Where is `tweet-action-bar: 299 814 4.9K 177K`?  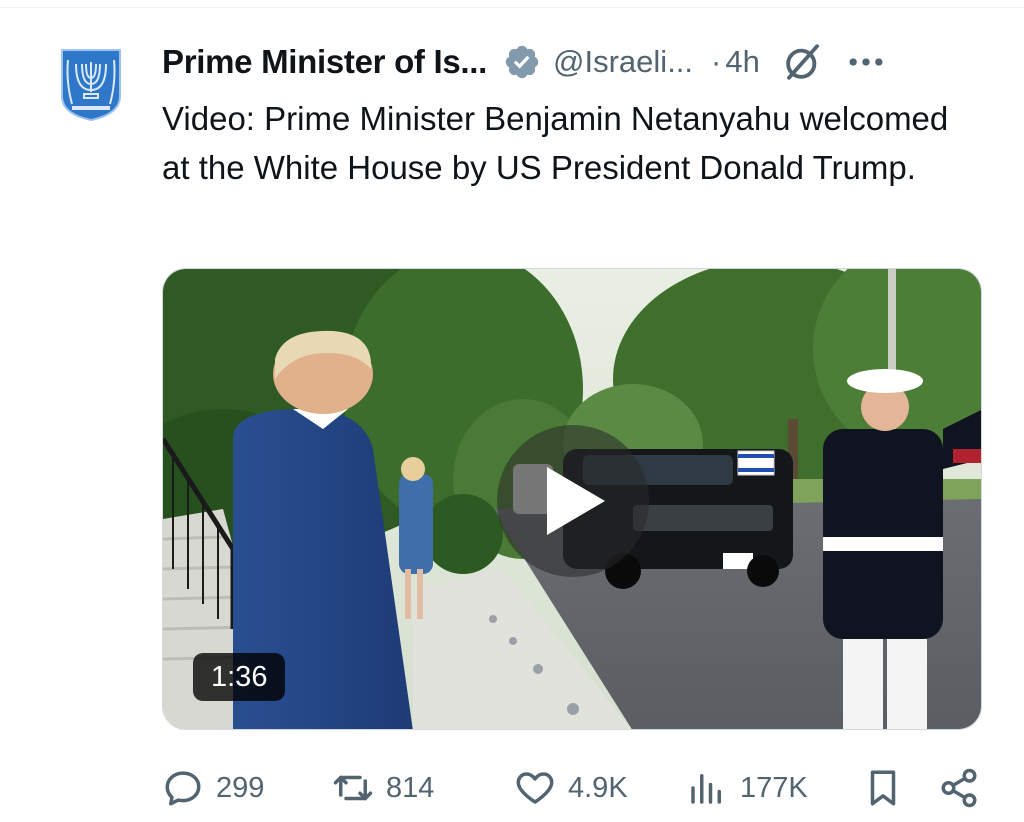
tweet-action-bar: 299 814 4.9K 177K is located at coordinates (572, 788).